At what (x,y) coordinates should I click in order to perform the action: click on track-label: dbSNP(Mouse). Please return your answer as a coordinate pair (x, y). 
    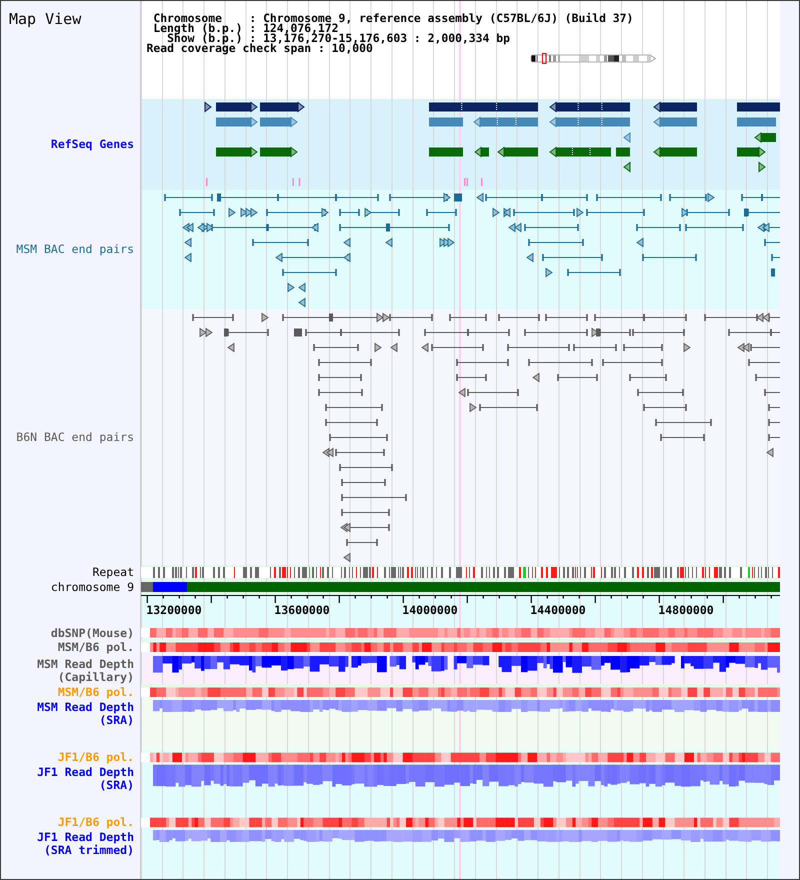
    Looking at the image, I should click on (92, 633).